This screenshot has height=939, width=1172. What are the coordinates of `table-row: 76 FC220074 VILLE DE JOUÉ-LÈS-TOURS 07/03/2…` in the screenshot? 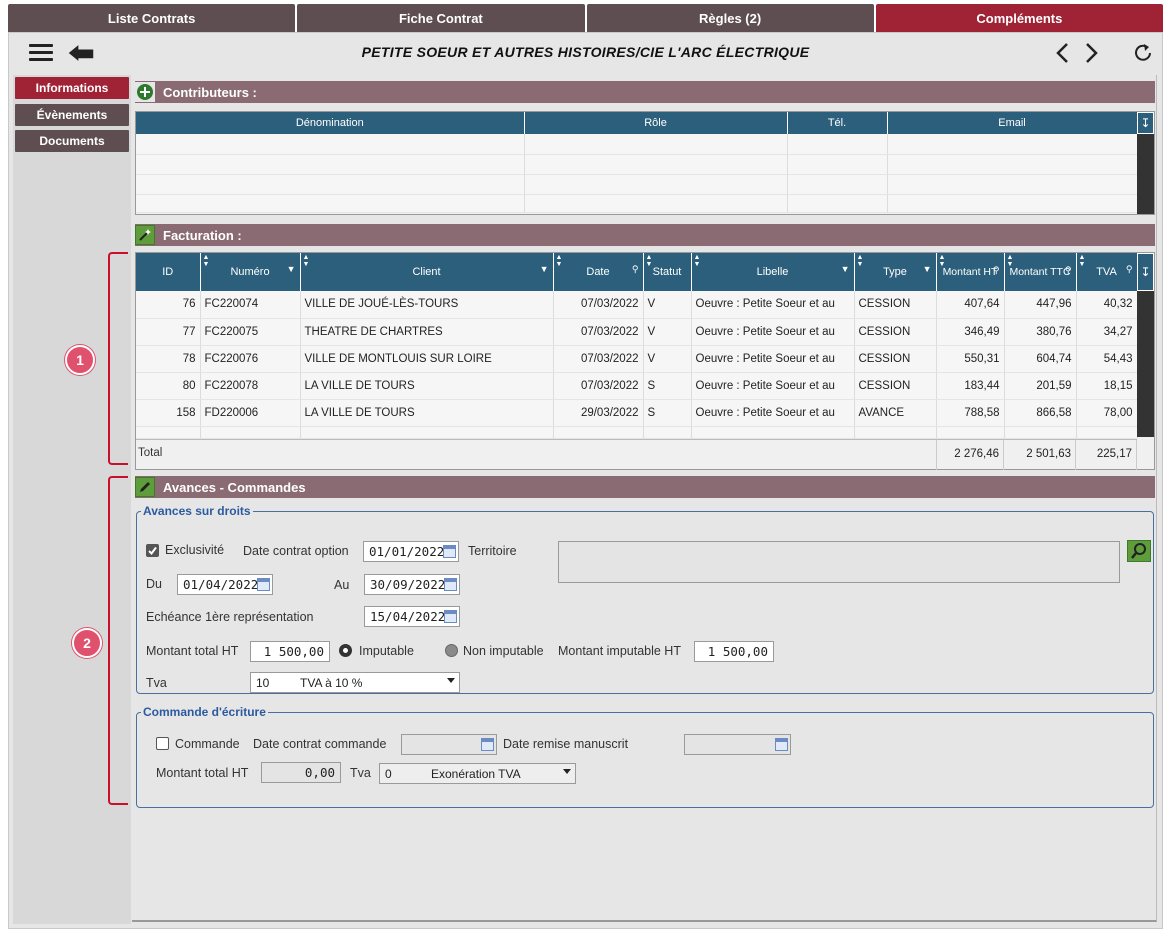 It's located at (637, 305).